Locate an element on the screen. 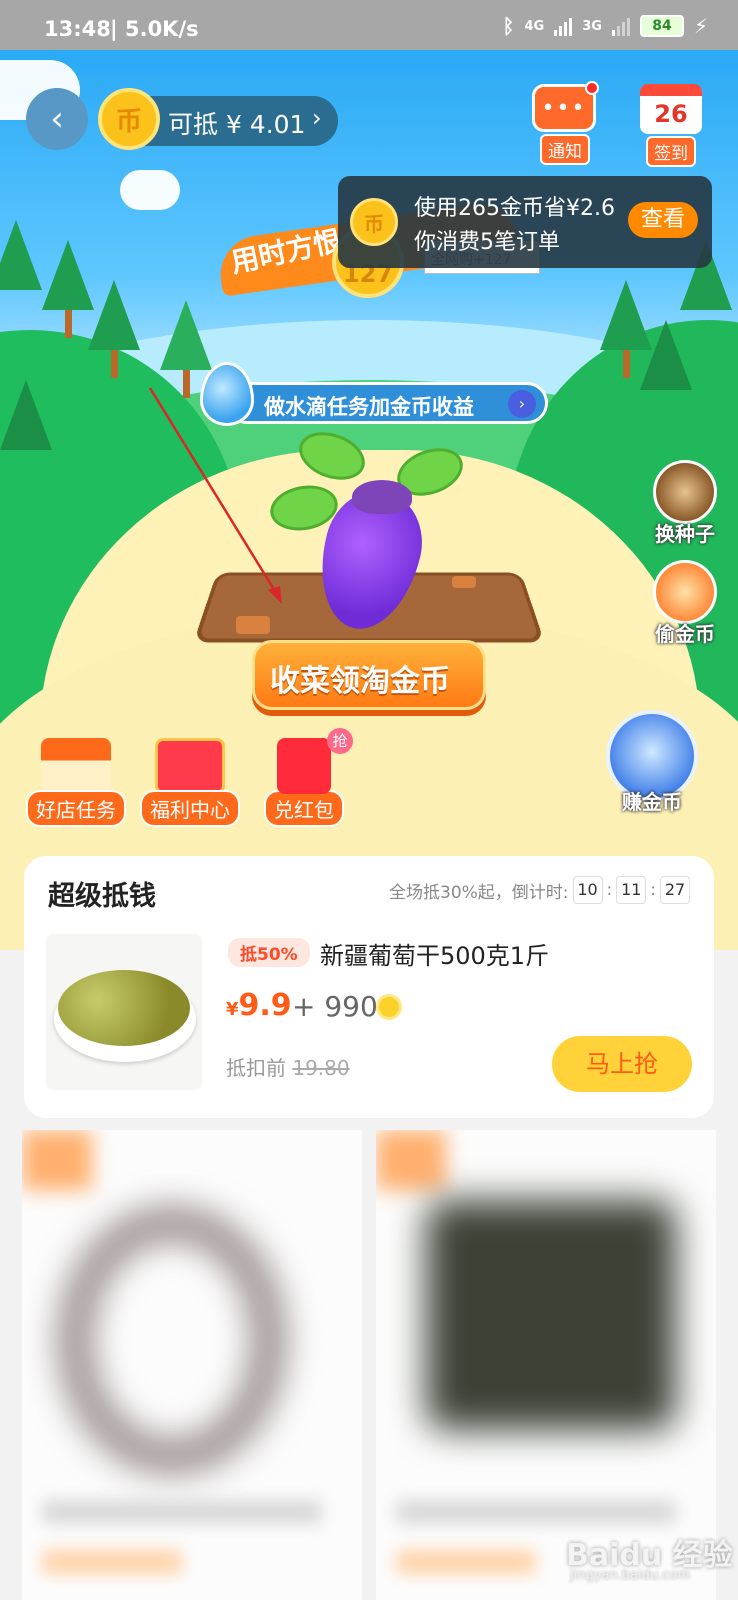 This screenshot has width=738, height=1600. countdown-seconds: 27 is located at coordinates (675, 890).